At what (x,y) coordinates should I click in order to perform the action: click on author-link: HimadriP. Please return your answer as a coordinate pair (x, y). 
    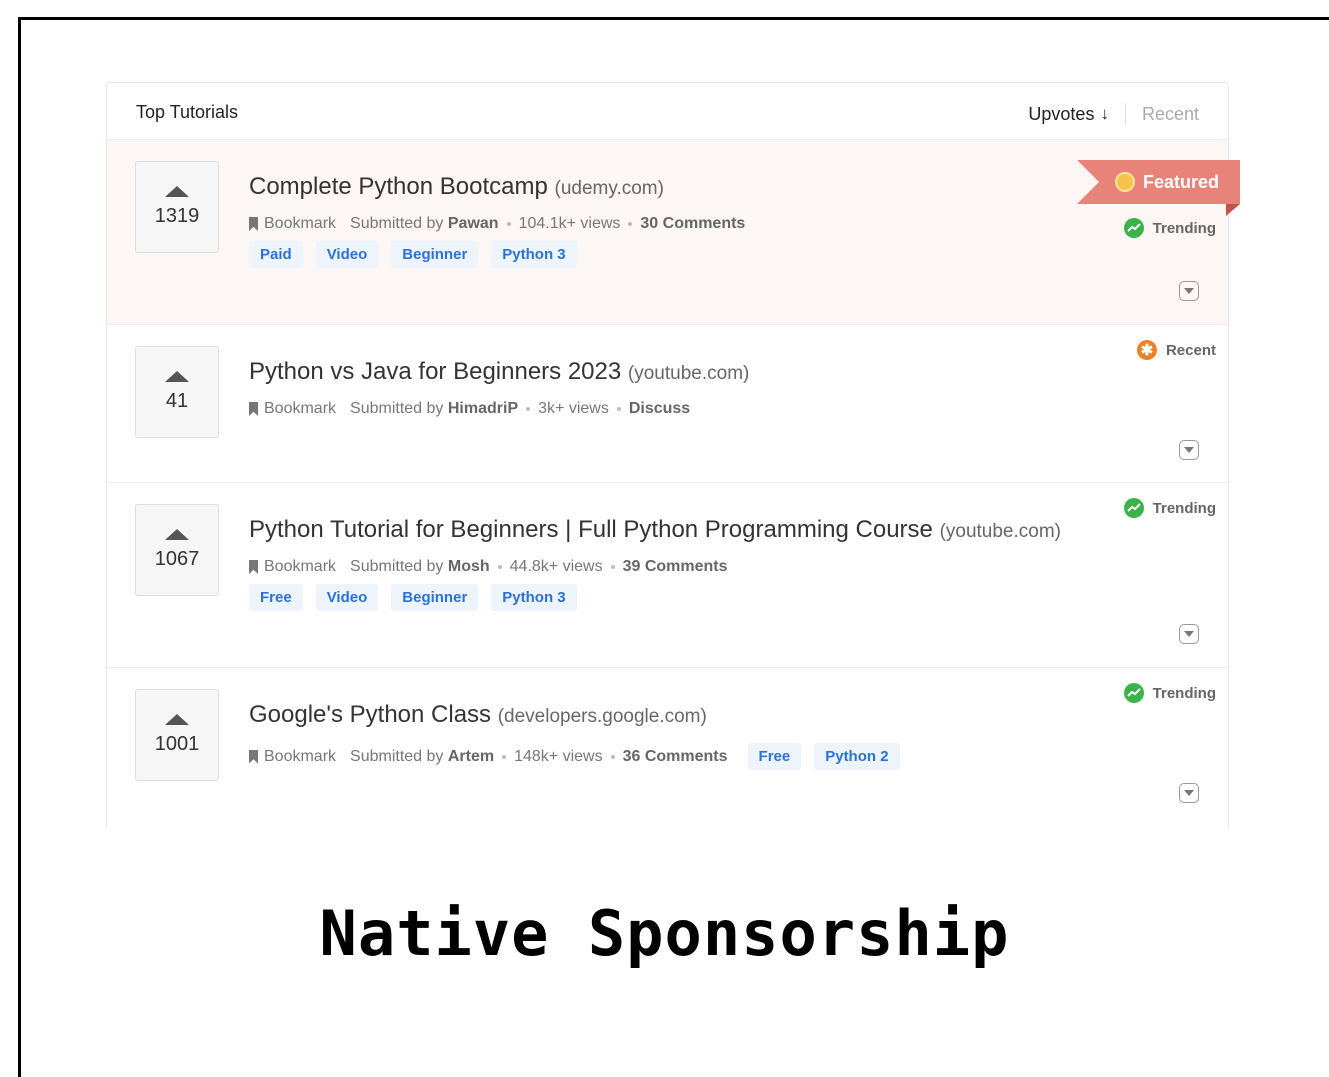
    Looking at the image, I should click on (483, 409).